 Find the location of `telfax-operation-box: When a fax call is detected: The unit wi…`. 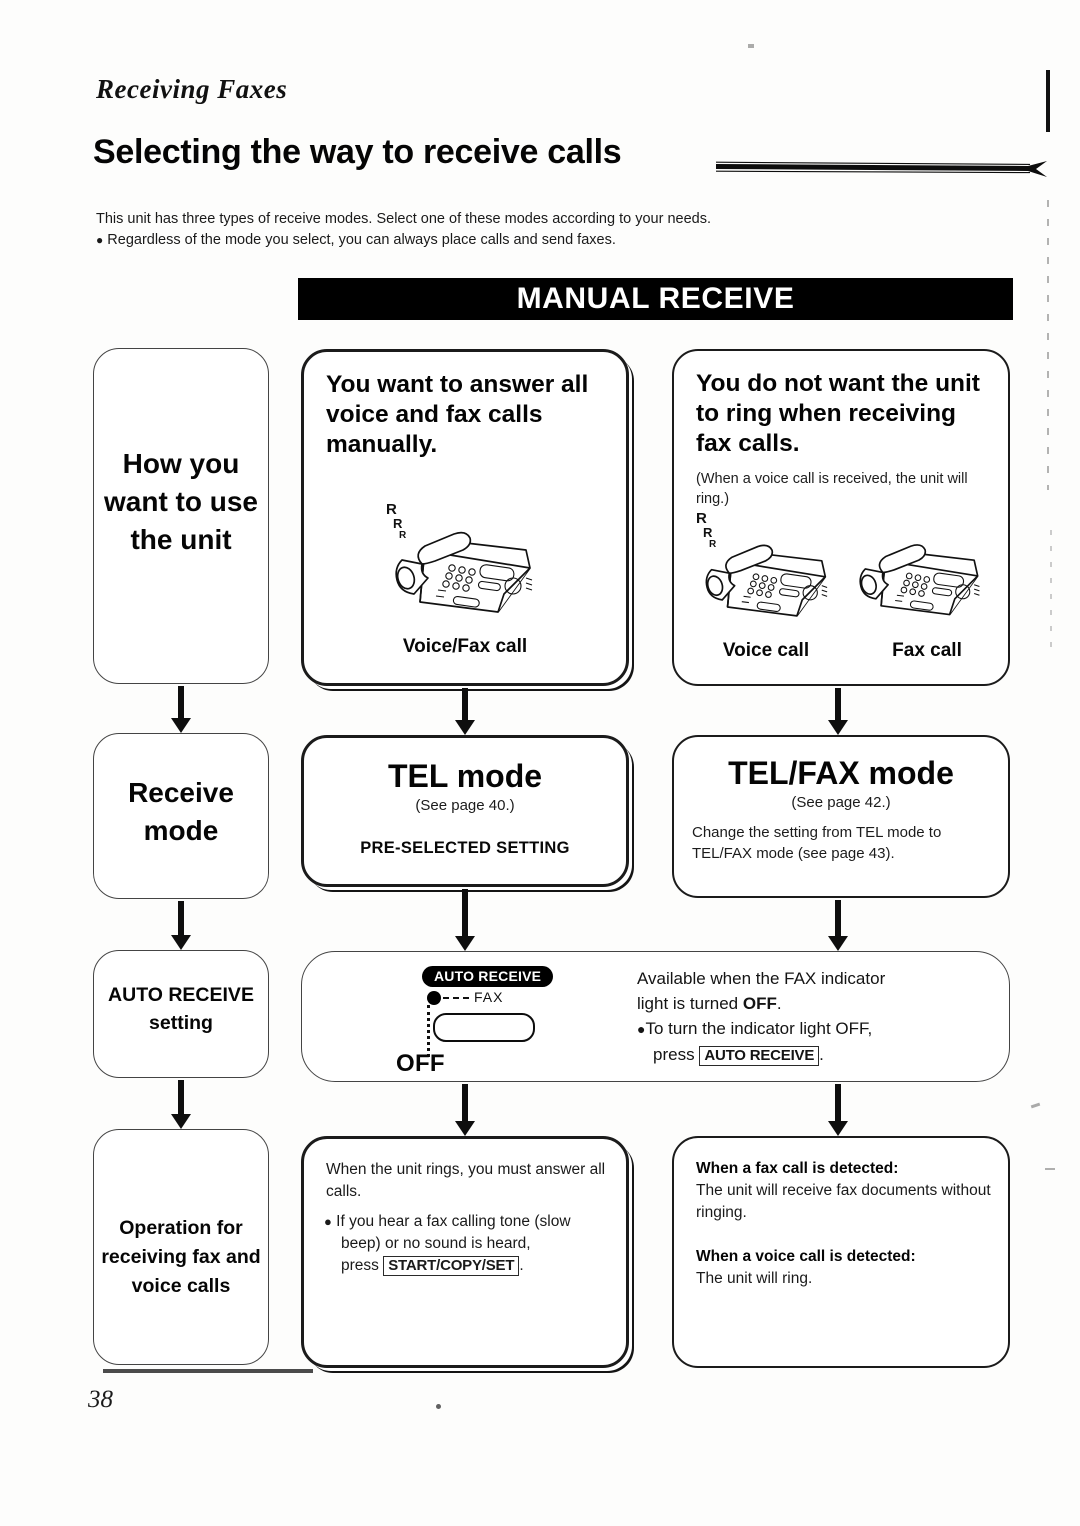

telfax-operation-box: When a fax call is detected: The unit wi… is located at coordinates (841, 1252).